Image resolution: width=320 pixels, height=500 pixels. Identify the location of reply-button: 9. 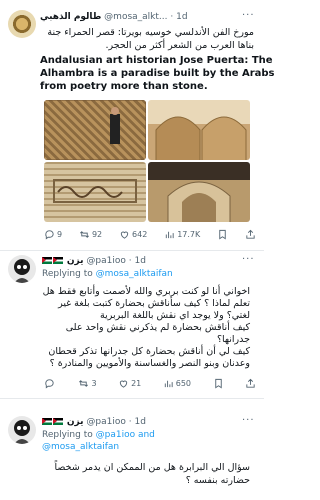
(53, 234).